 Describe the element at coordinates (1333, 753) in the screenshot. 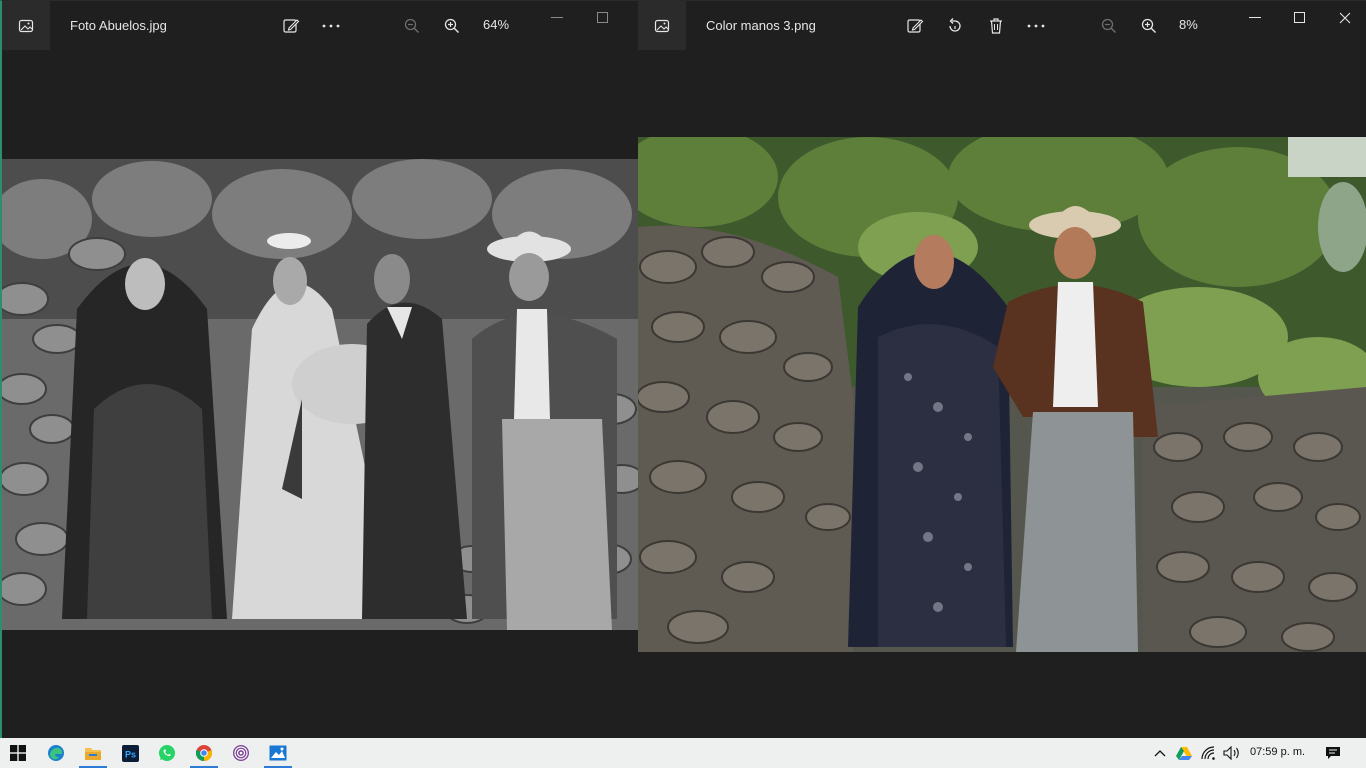

I see `notification-icon` at that location.